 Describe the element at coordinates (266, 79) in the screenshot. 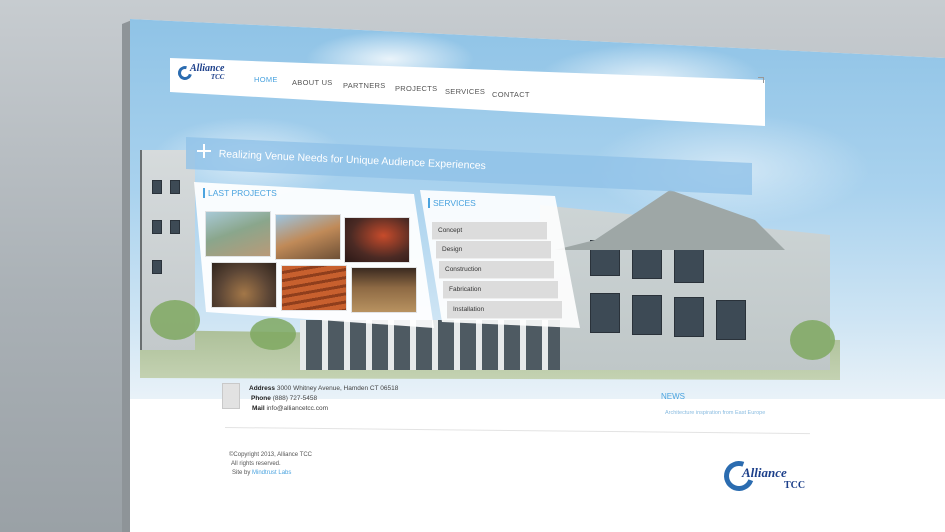

I see `nav-home: HOME` at that location.